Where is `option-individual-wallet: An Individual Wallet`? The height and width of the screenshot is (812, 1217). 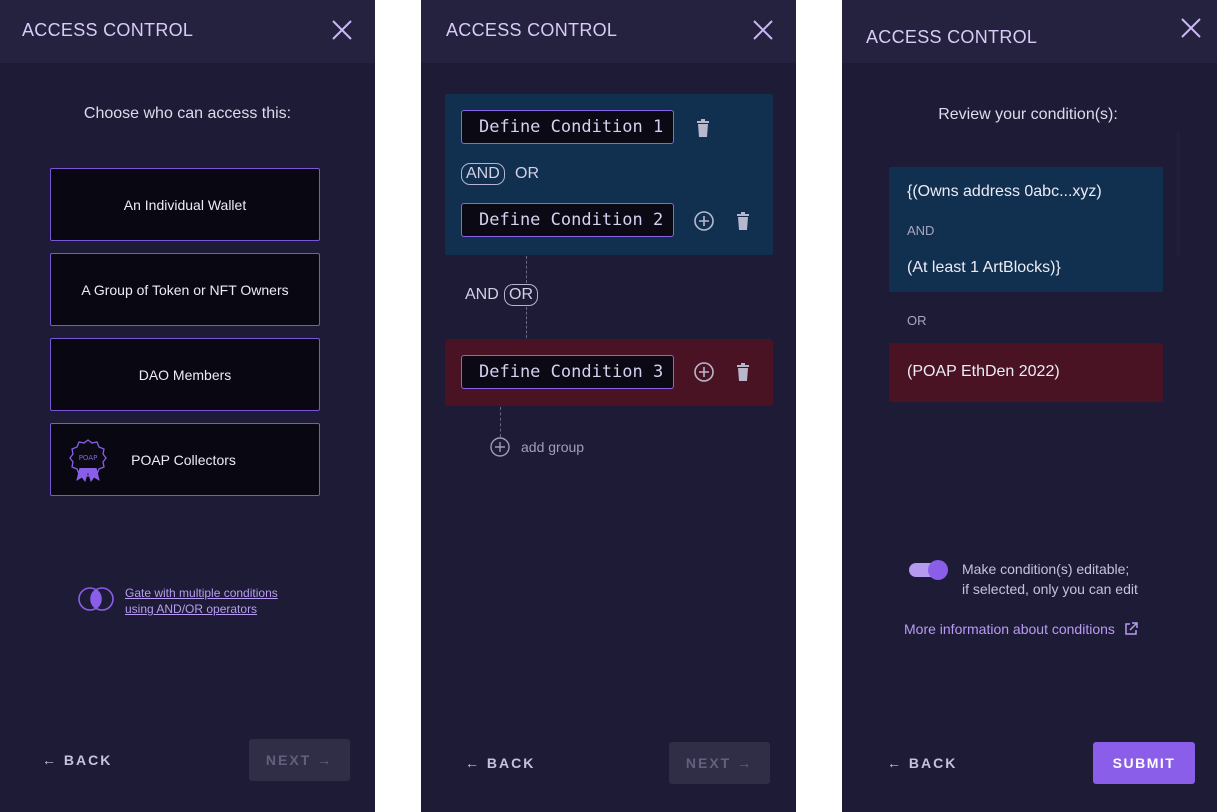 option-individual-wallet: An Individual Wallet is located at coordinates (185, 204).